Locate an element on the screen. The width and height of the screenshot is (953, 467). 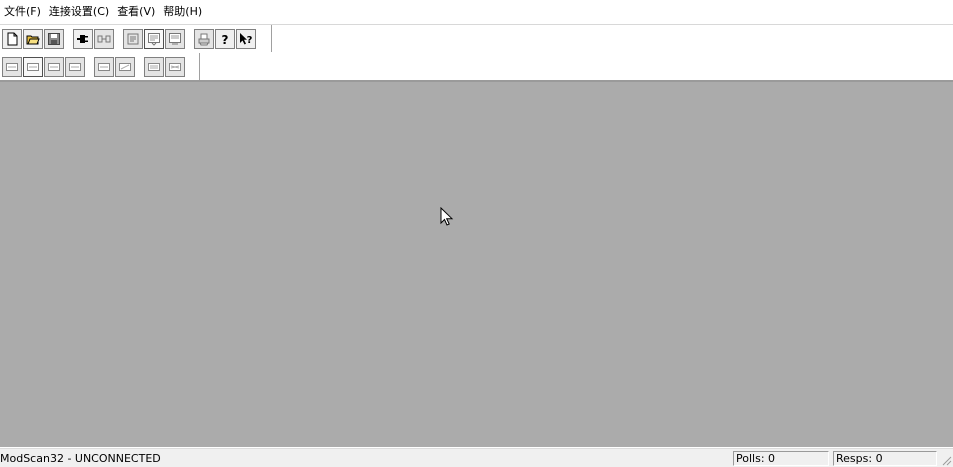
format-double-swapped-button is located at coordinates (175, 66).